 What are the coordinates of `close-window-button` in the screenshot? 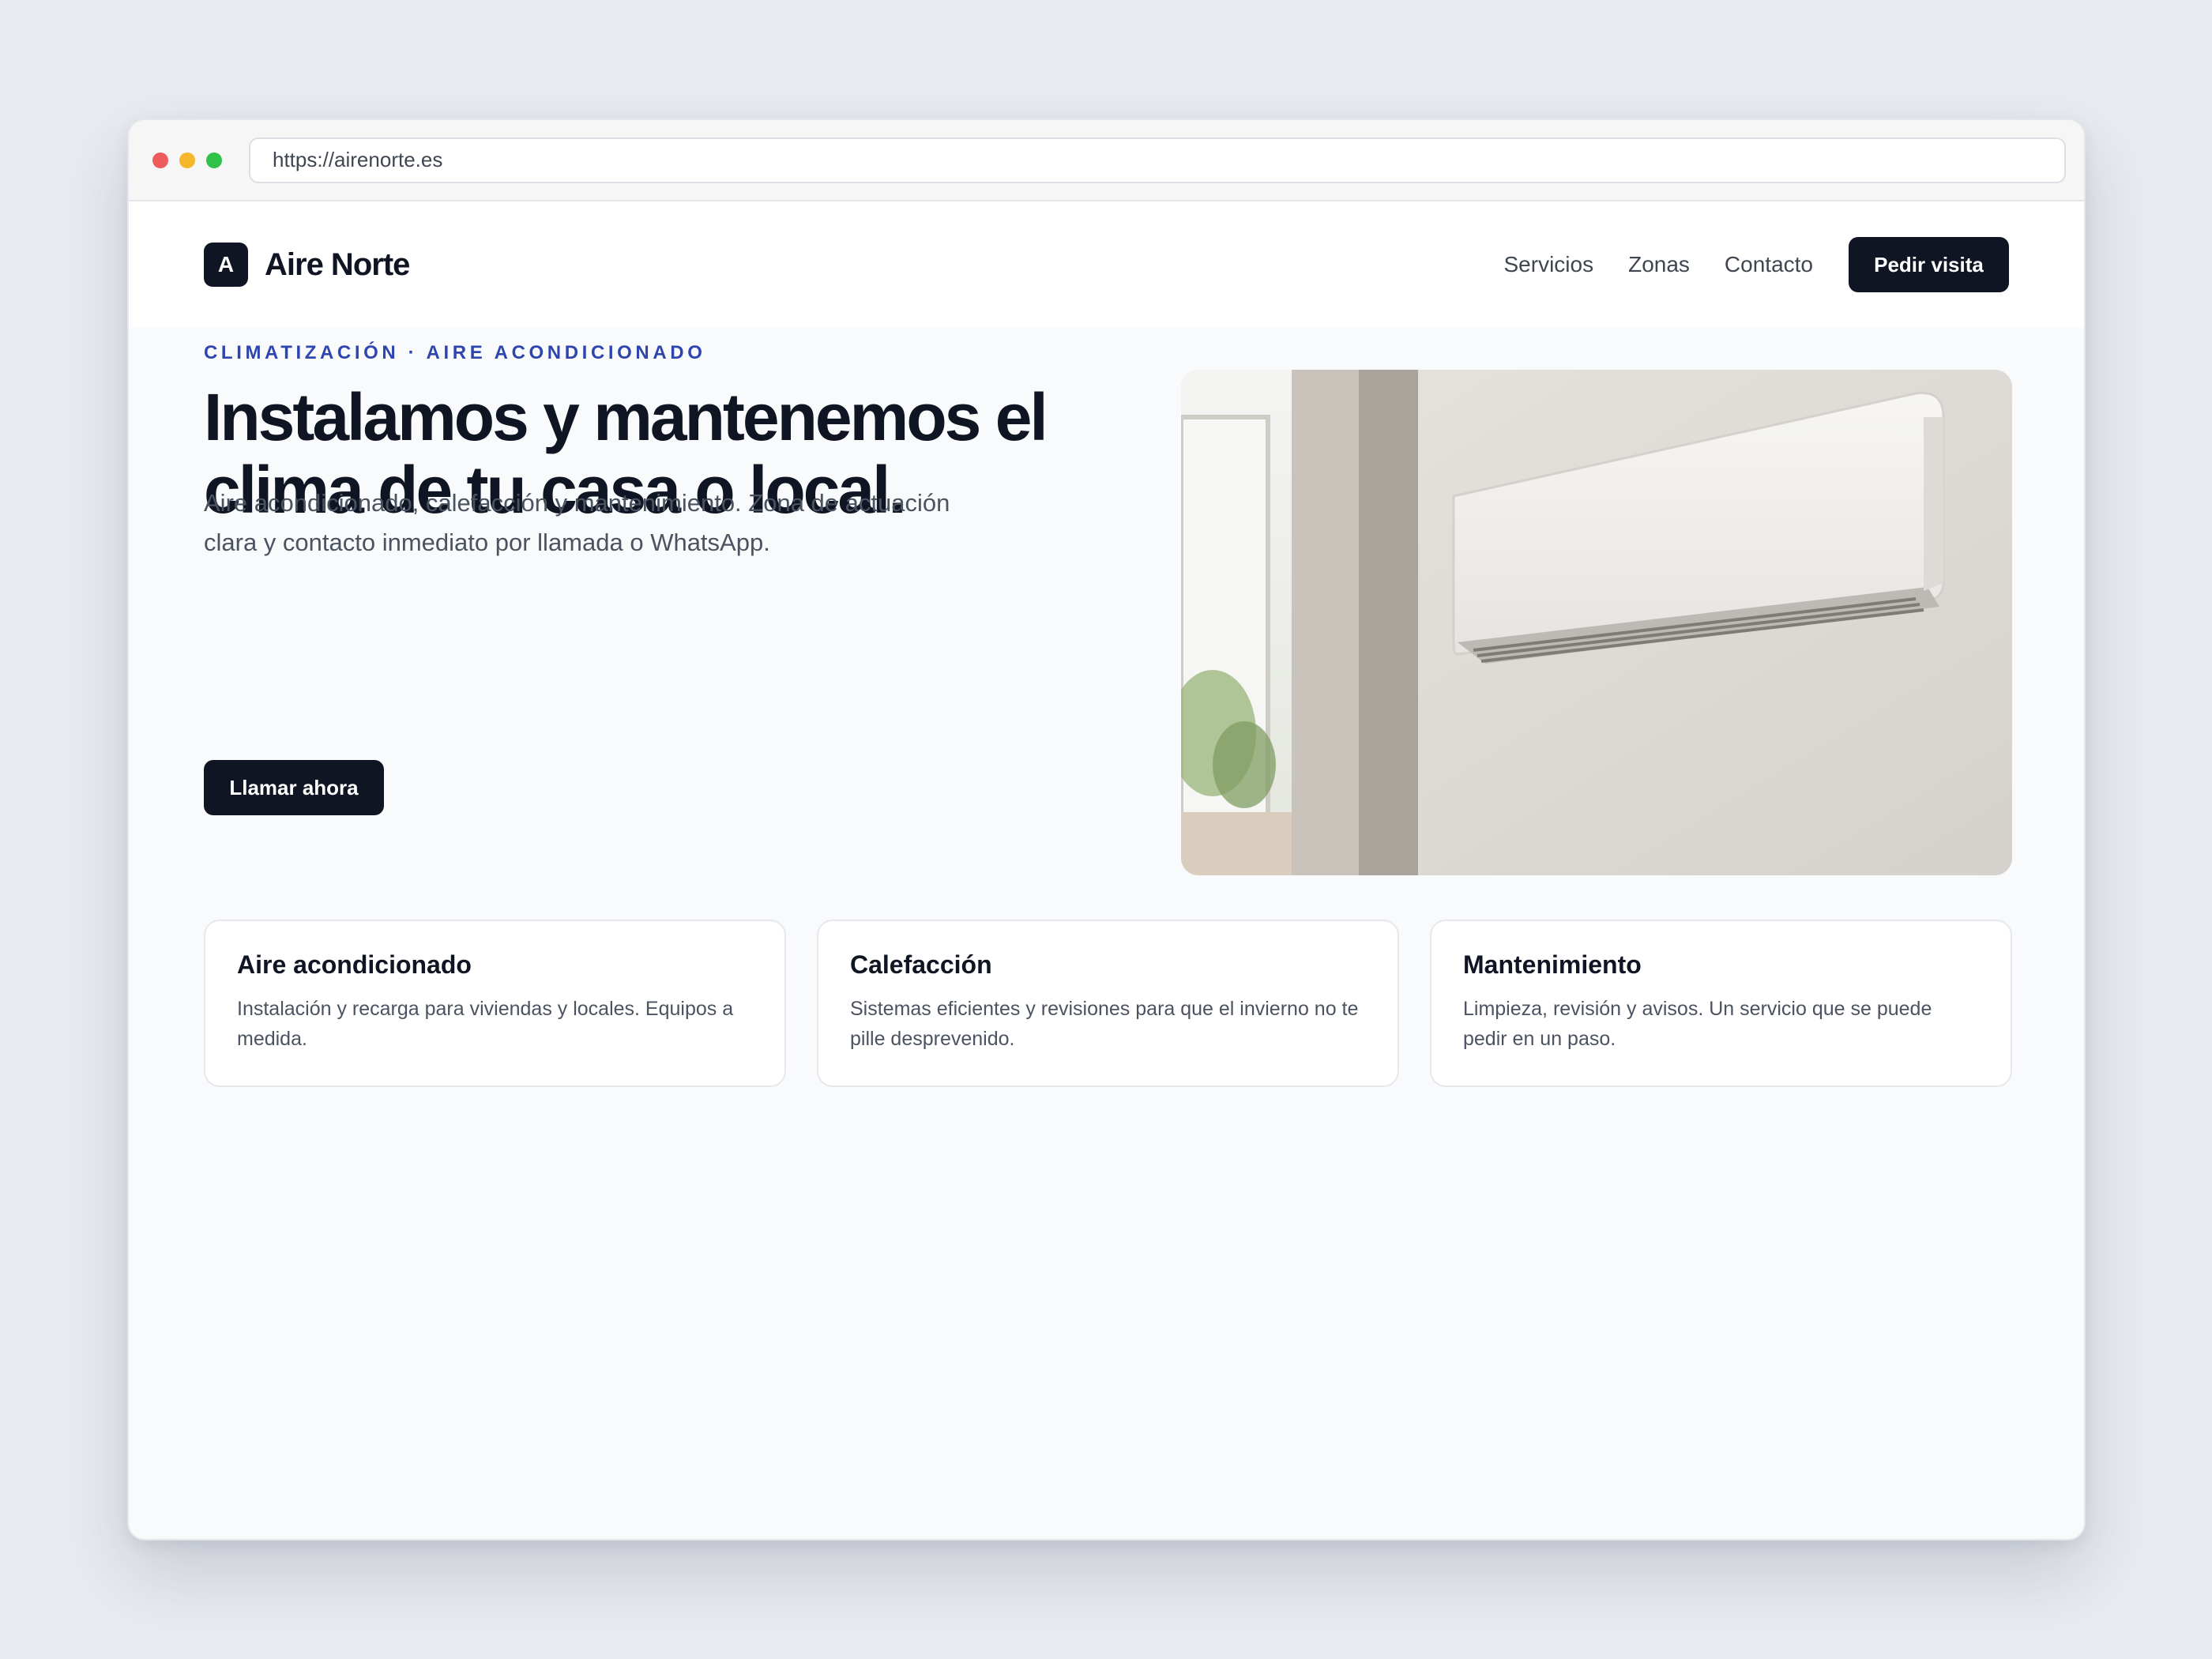 It's located at (160, 160).